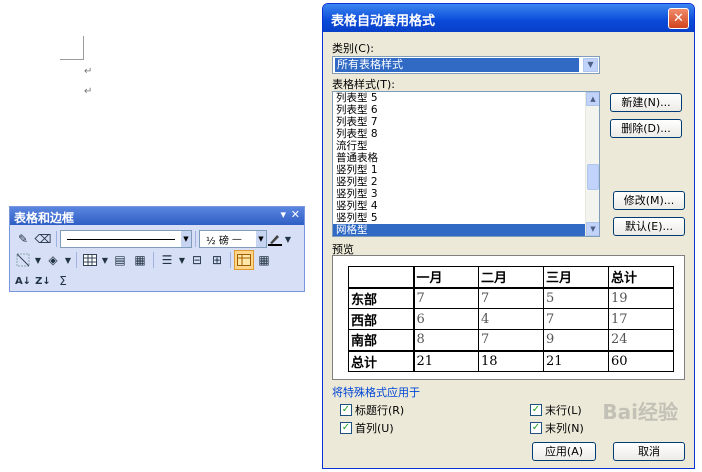 This screenshot has height=472, width=702. Describe the element at coordinates (641, 319) in the screenshot. I see `table-cell: 17` at that location.